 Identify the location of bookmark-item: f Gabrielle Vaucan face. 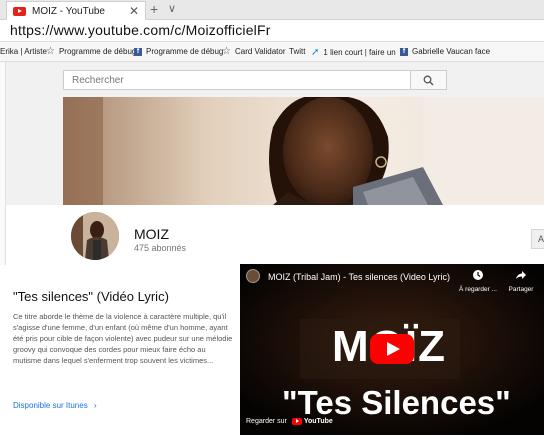
(445, 51).